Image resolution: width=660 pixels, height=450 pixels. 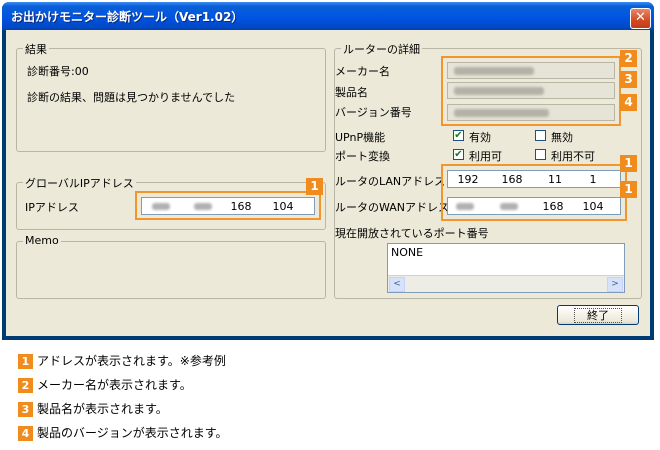 I want to click on badge-3: 3, so click(x=628, y=79).